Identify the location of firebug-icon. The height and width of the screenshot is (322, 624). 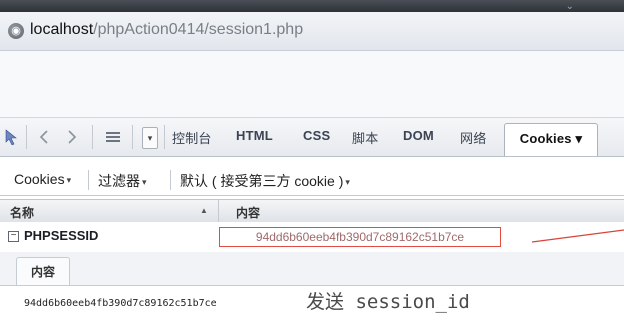
(11, 137).